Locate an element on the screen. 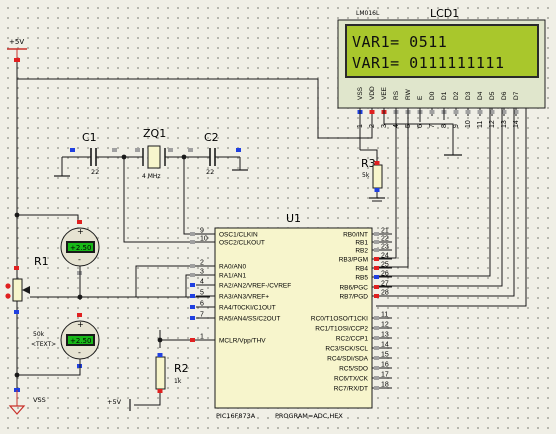  u1-right-pin-number: 27 is located at coordinates (385, 284).